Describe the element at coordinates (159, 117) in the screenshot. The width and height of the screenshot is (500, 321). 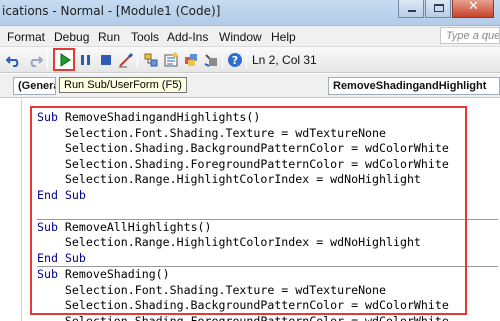
I see `code-text-span: RemoveShadingandHighlights()` at that location.